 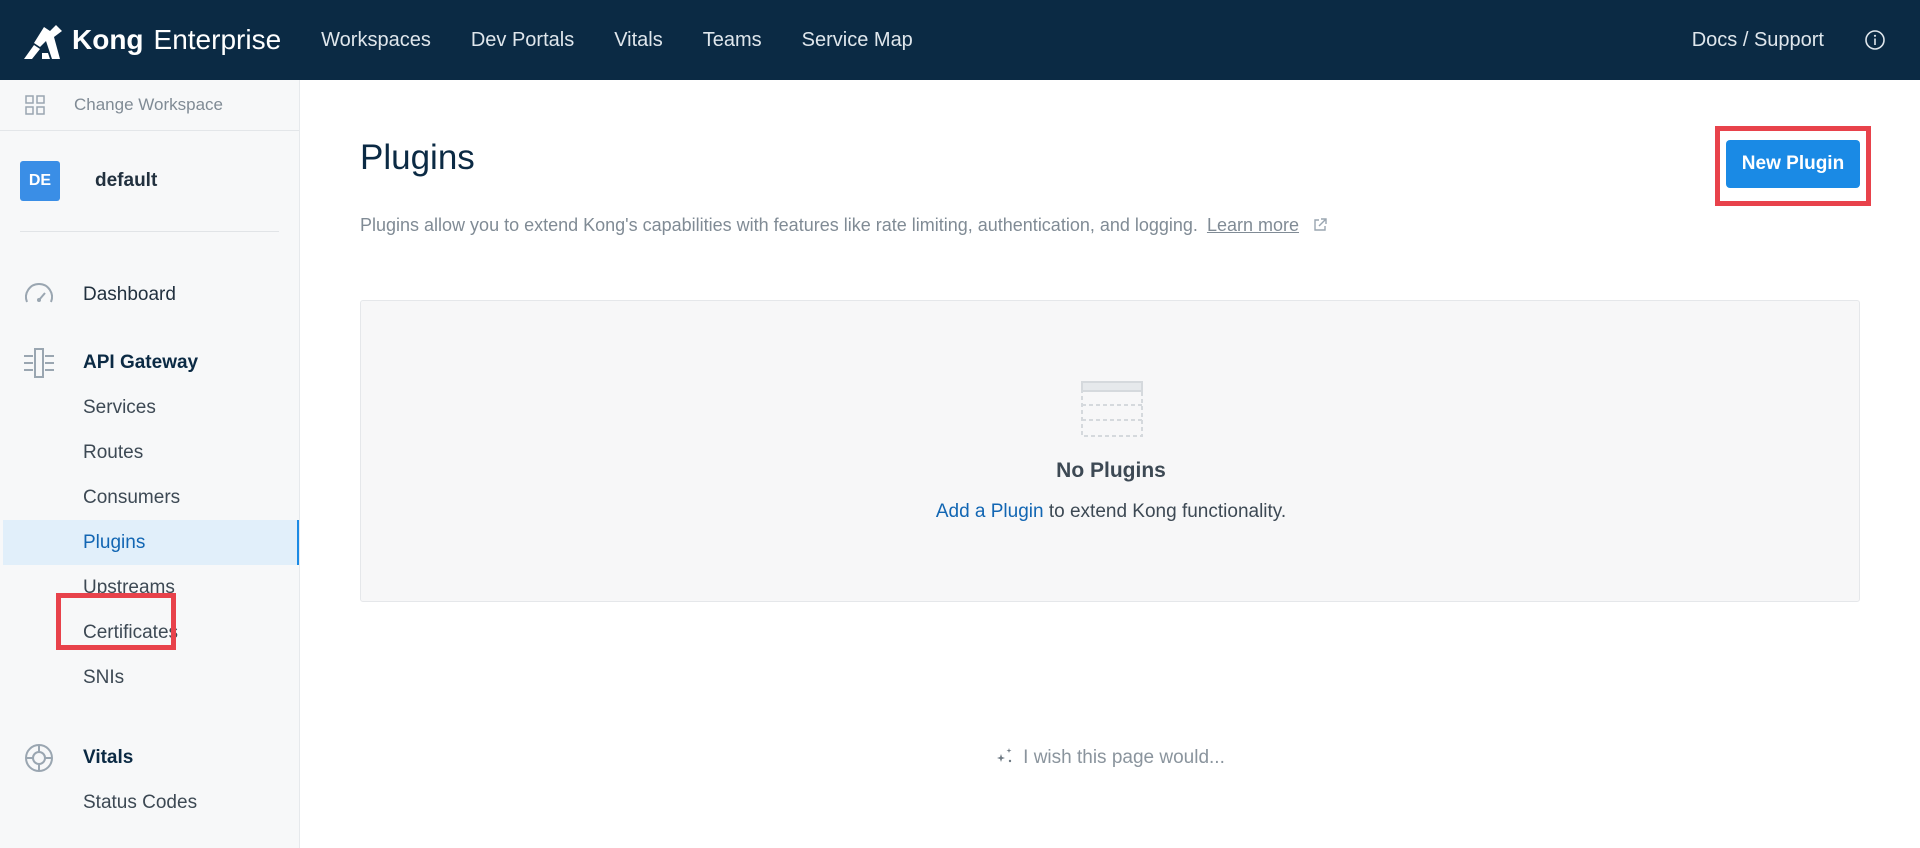 I want to click on nav-item-teams: Teams, so click(x=732, y=40).